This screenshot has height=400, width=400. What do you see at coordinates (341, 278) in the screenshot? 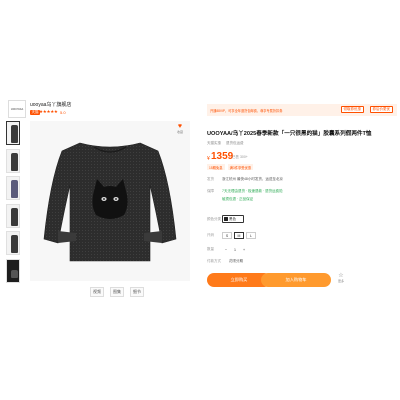
I see `more-button: ☆ 更多` at bounding box center [341, 278].